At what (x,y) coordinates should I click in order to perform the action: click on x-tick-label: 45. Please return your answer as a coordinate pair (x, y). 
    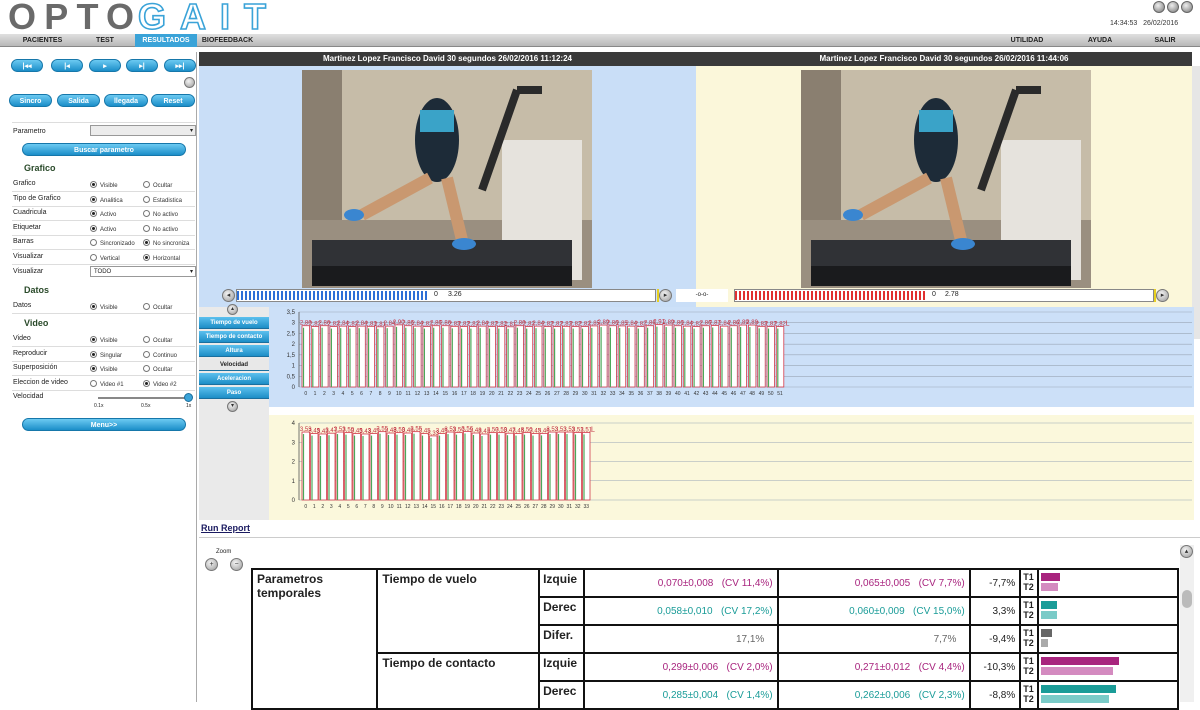
    Looking at the image, I should click on (724, 394).